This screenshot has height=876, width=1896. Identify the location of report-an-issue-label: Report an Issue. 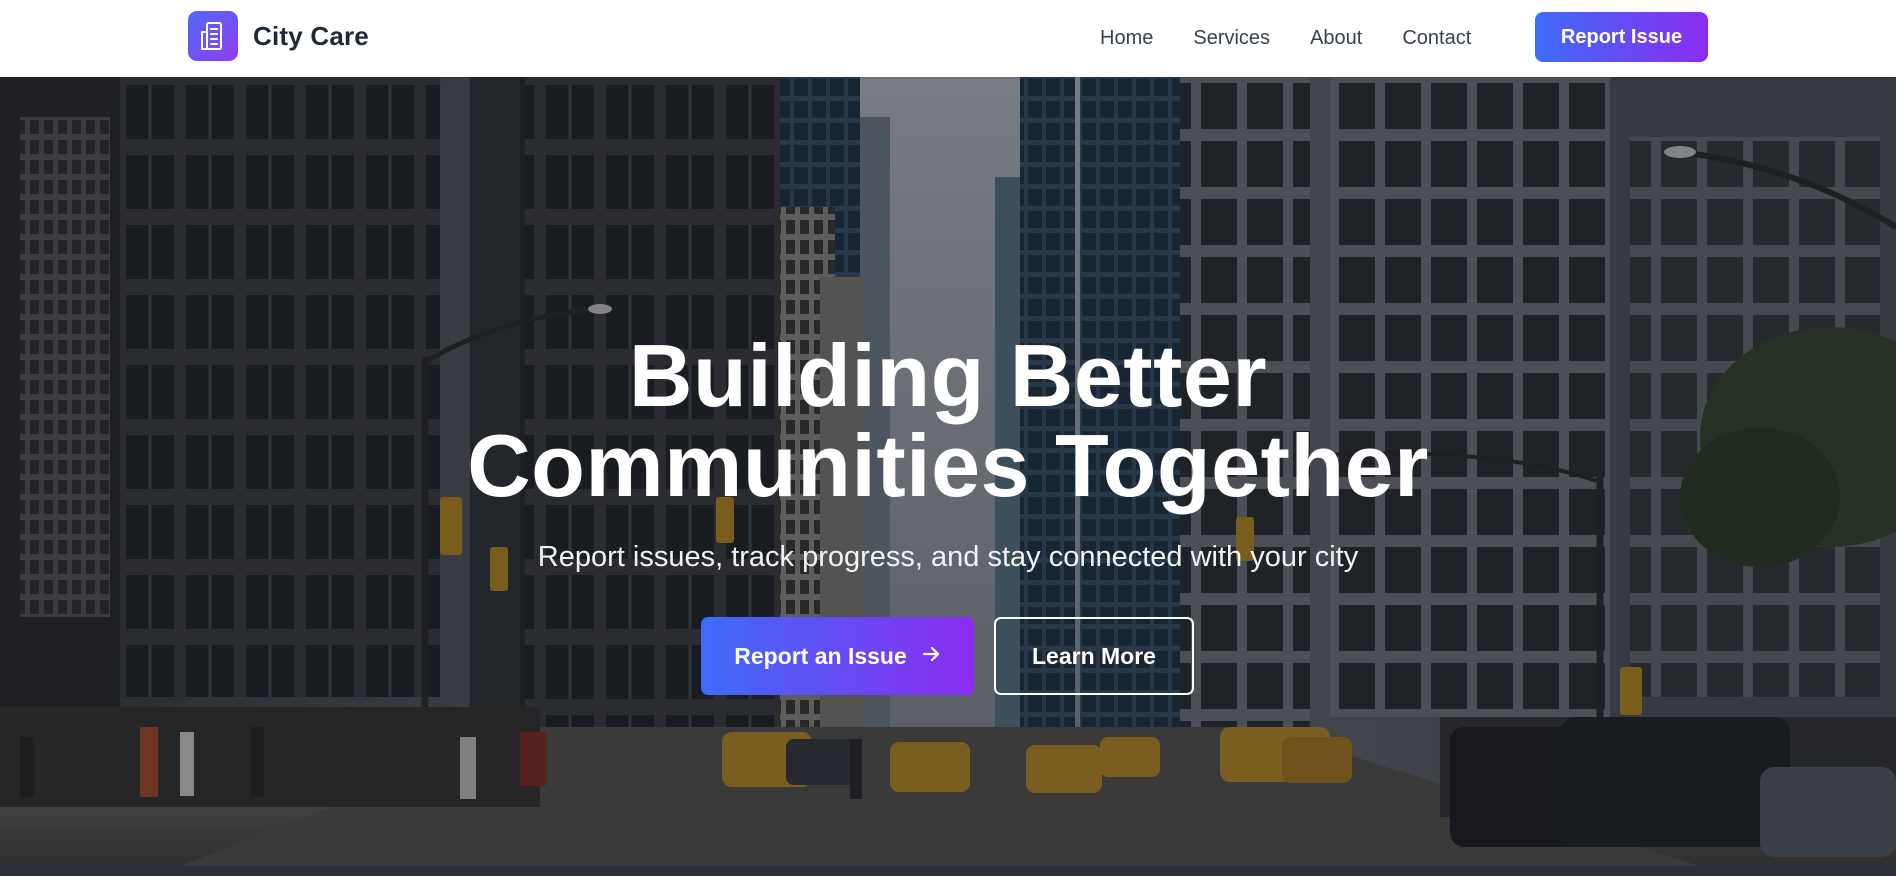
(820, 655).